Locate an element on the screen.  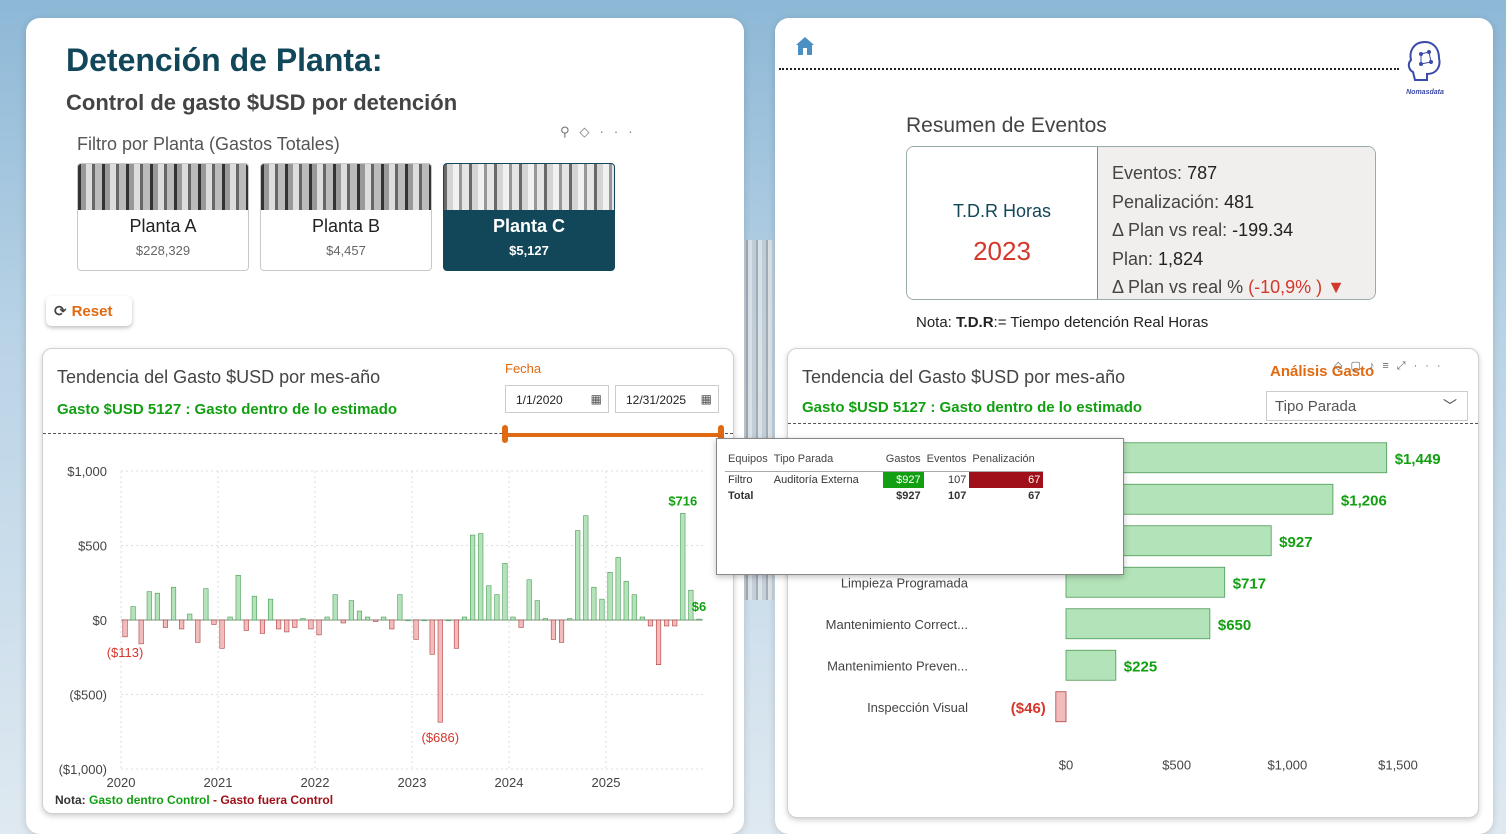
date-filter-label: Fecha is located at coordinates (523, 368).